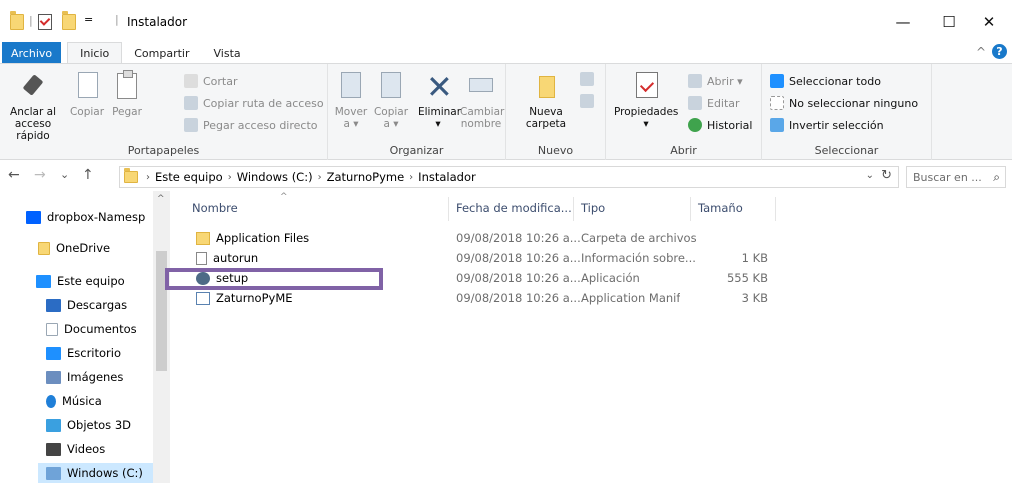  I want to click on sidebar-item-label: Música, so click(82, 401).